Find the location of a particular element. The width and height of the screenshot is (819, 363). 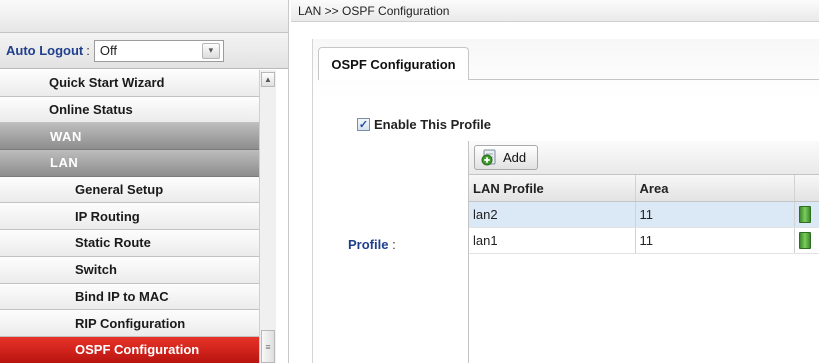

menu-item-online-status: Online Status is located at coordinates (129, 110).